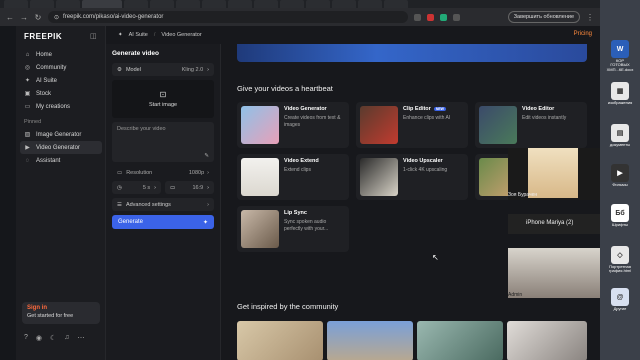  I want to click on tool-card-video-extend: Video Extend Extend clips, so click(293, 177).